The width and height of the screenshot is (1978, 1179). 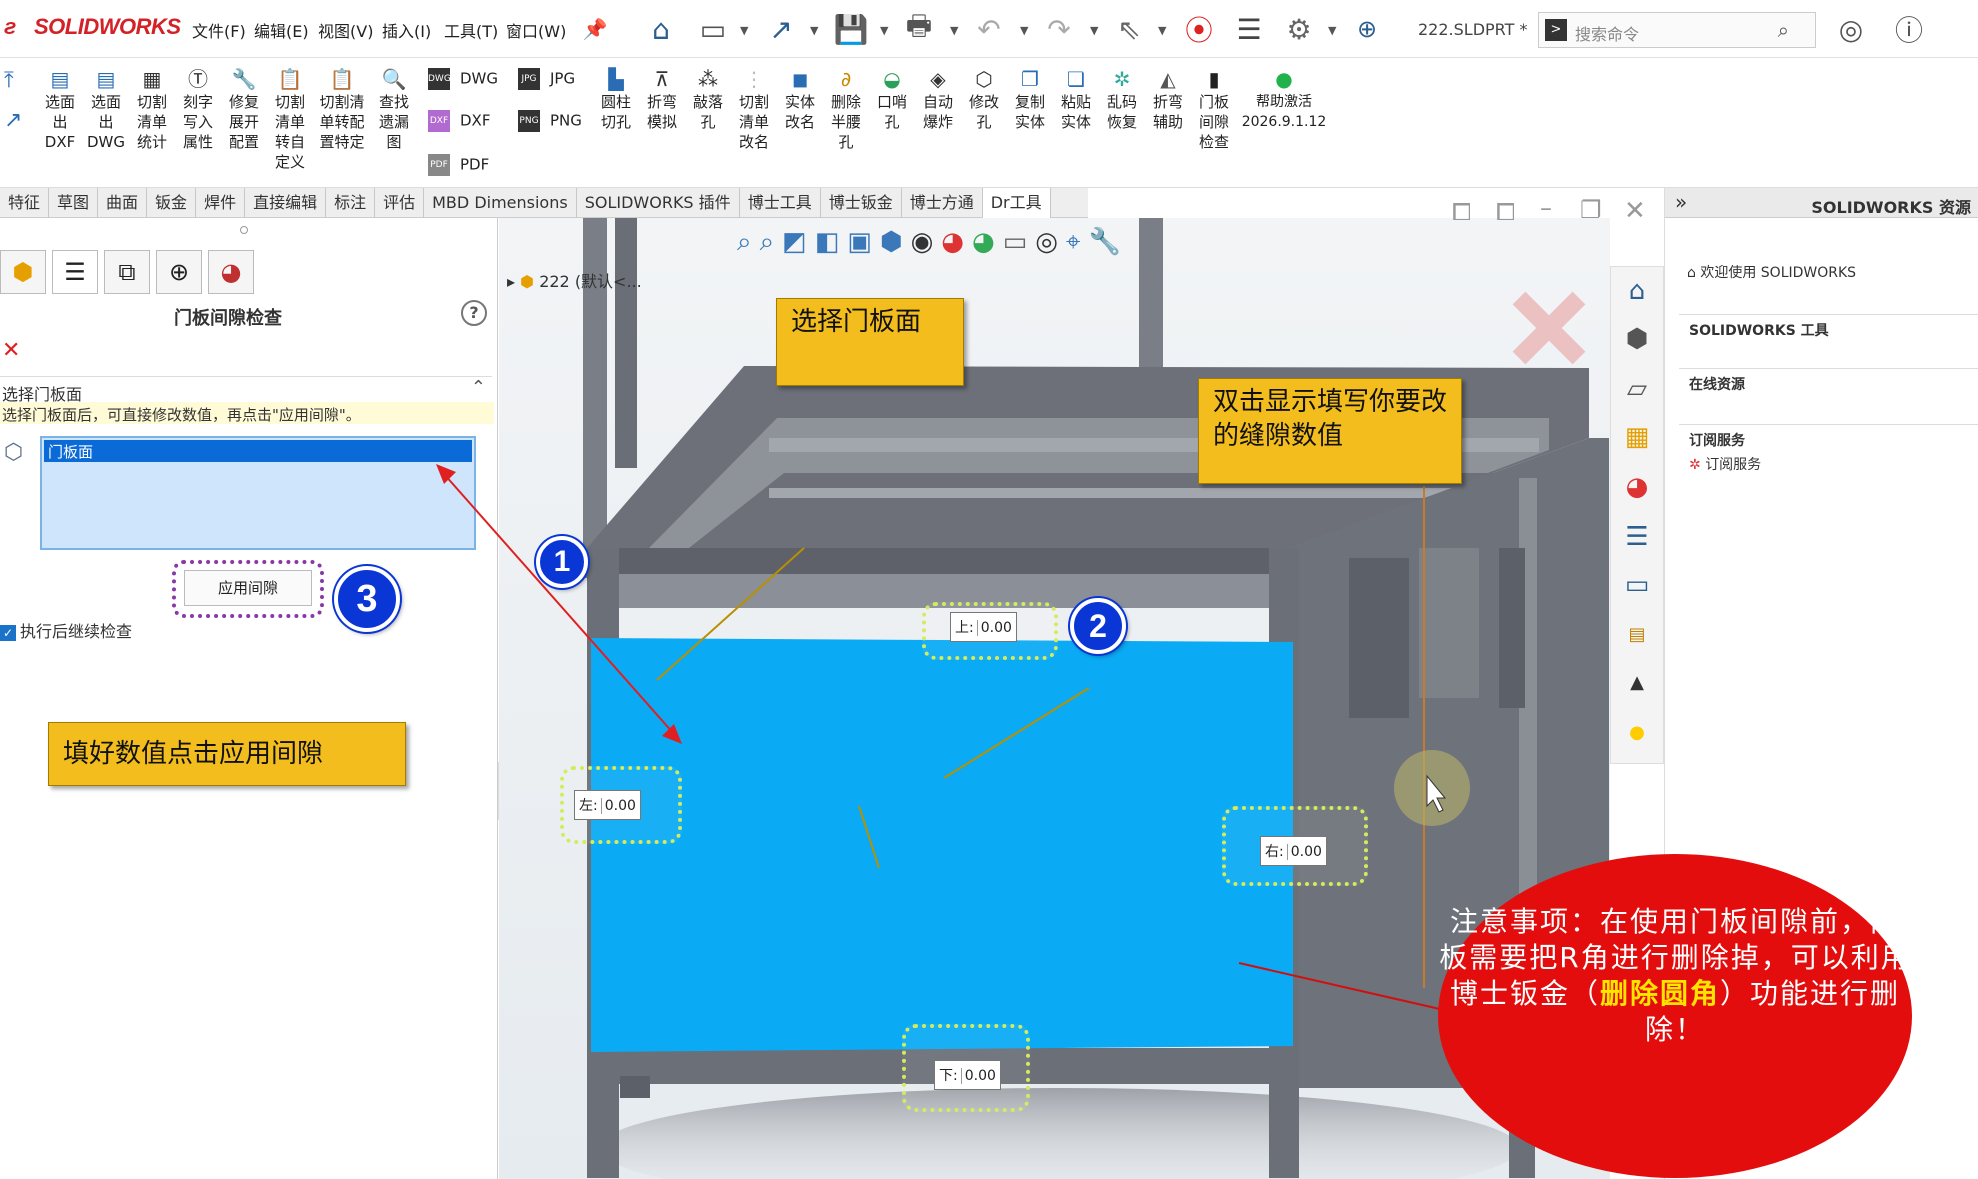 What do you see at coordinates (219, 30) in the screenshot?
I see `menu-file: 文件(F)` at bounding box center [219, 30].